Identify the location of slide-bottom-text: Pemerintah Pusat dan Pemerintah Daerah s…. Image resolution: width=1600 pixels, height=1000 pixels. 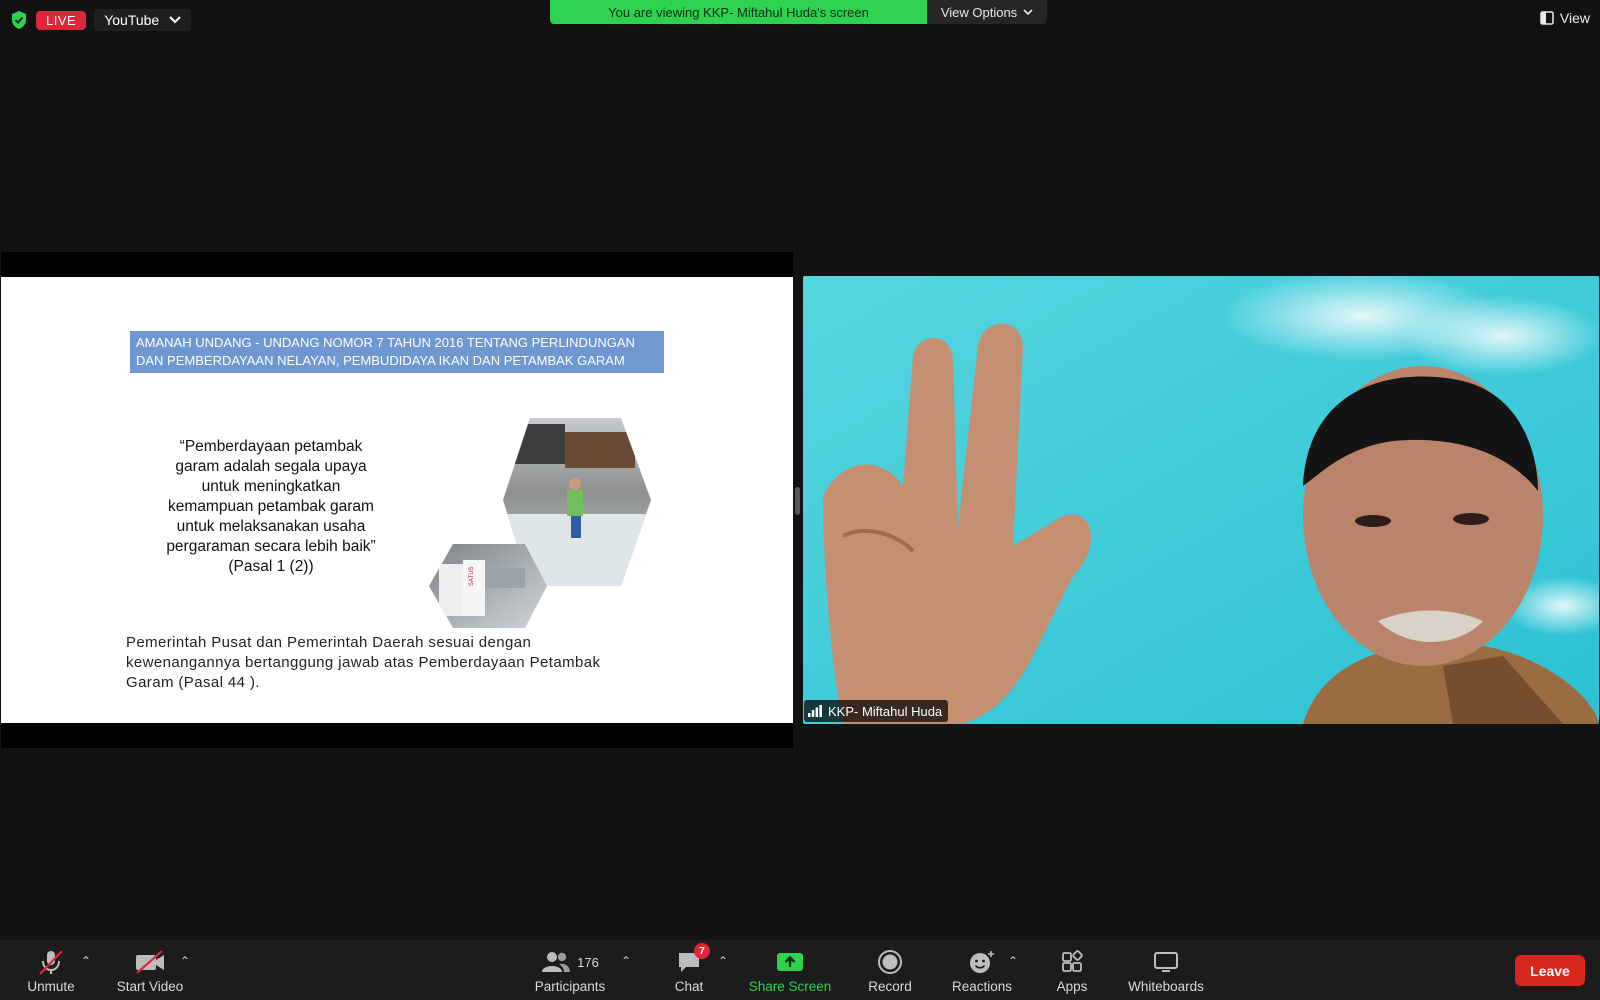
(396, 663).